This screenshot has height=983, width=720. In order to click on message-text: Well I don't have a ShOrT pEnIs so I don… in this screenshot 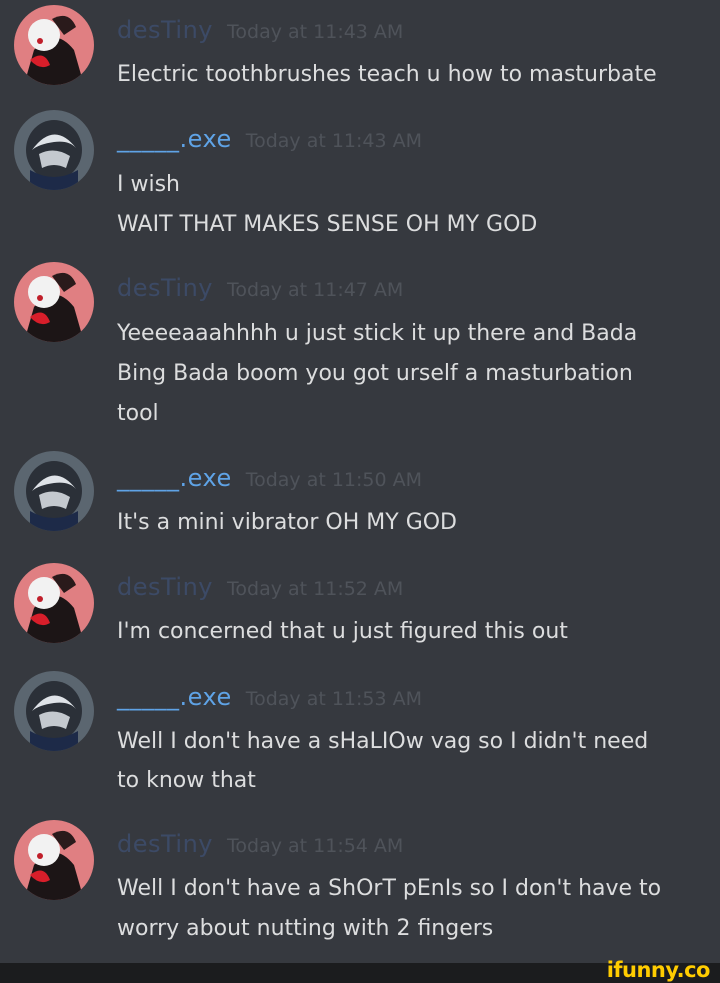, I will do `click(389, 888)`.